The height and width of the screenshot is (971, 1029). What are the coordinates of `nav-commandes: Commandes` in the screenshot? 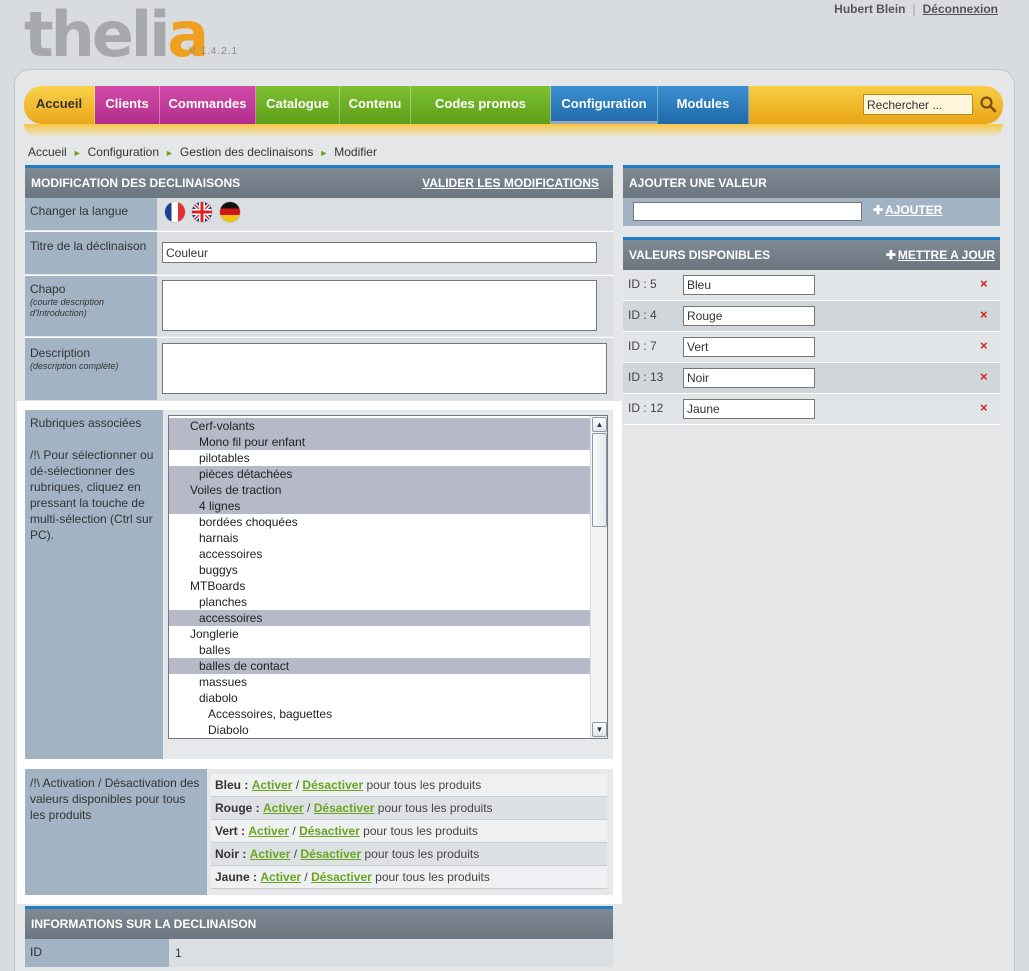 It's located at (208, 105).